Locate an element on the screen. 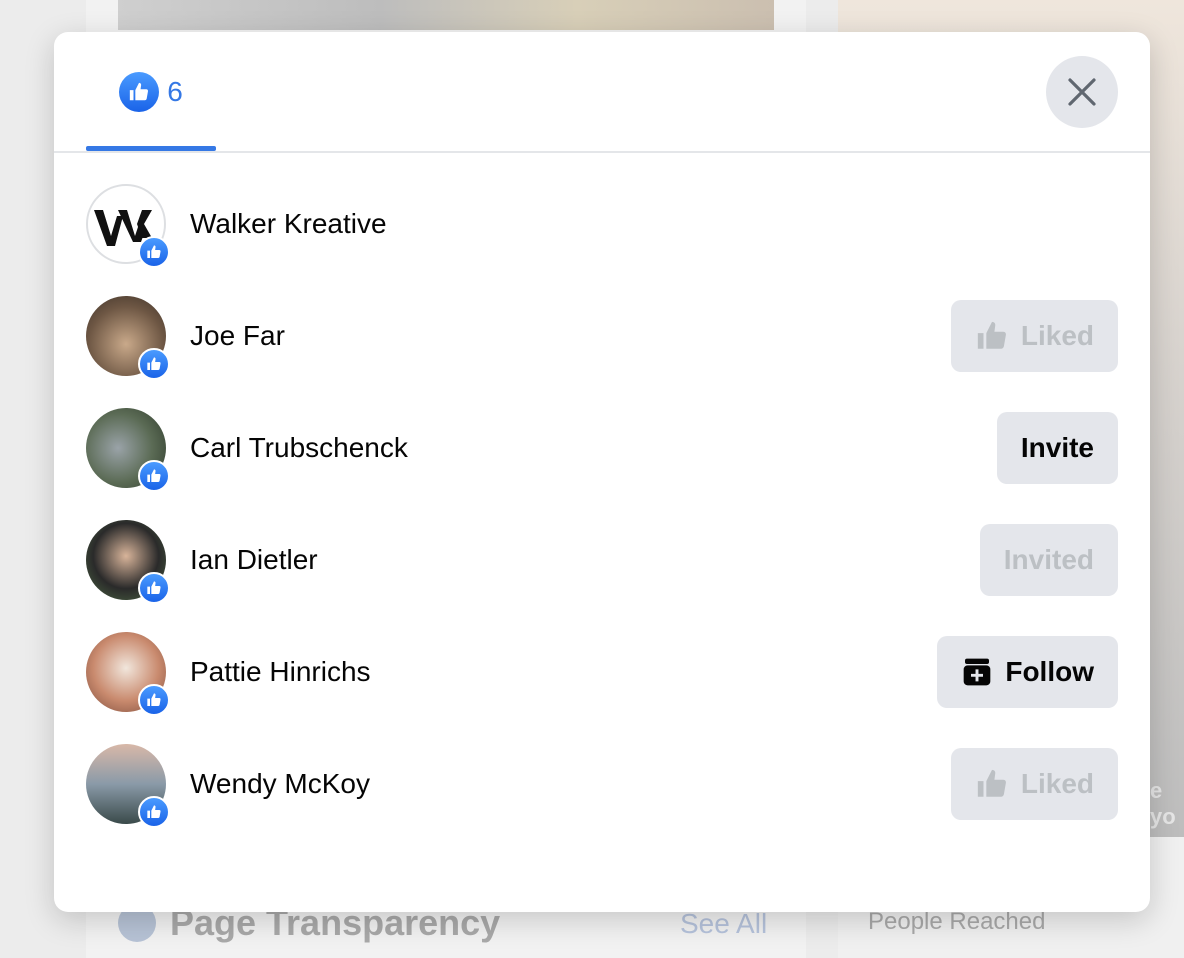 The image size is (1184, 958). divider is located at coordinates (602, 152).